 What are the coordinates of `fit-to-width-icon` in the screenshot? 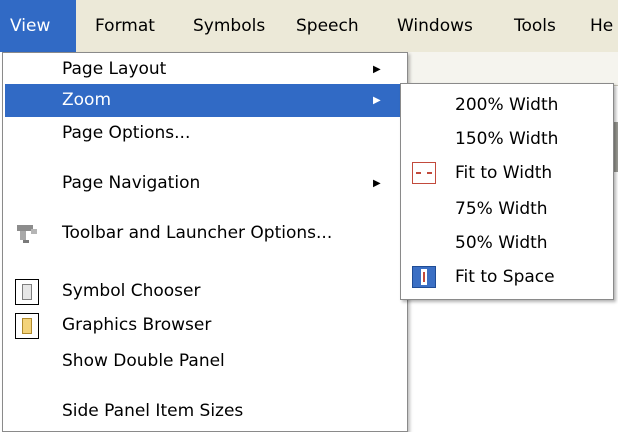 It's located at (424, 173).